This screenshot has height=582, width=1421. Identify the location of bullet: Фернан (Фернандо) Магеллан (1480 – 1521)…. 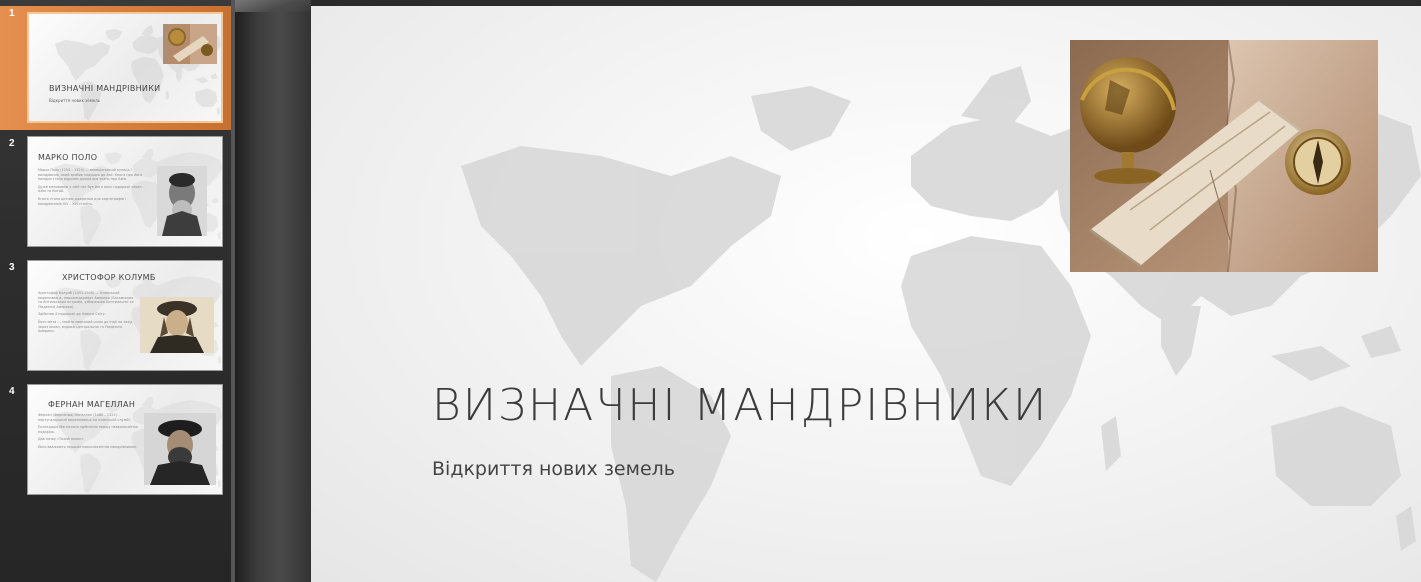
(84, 417).